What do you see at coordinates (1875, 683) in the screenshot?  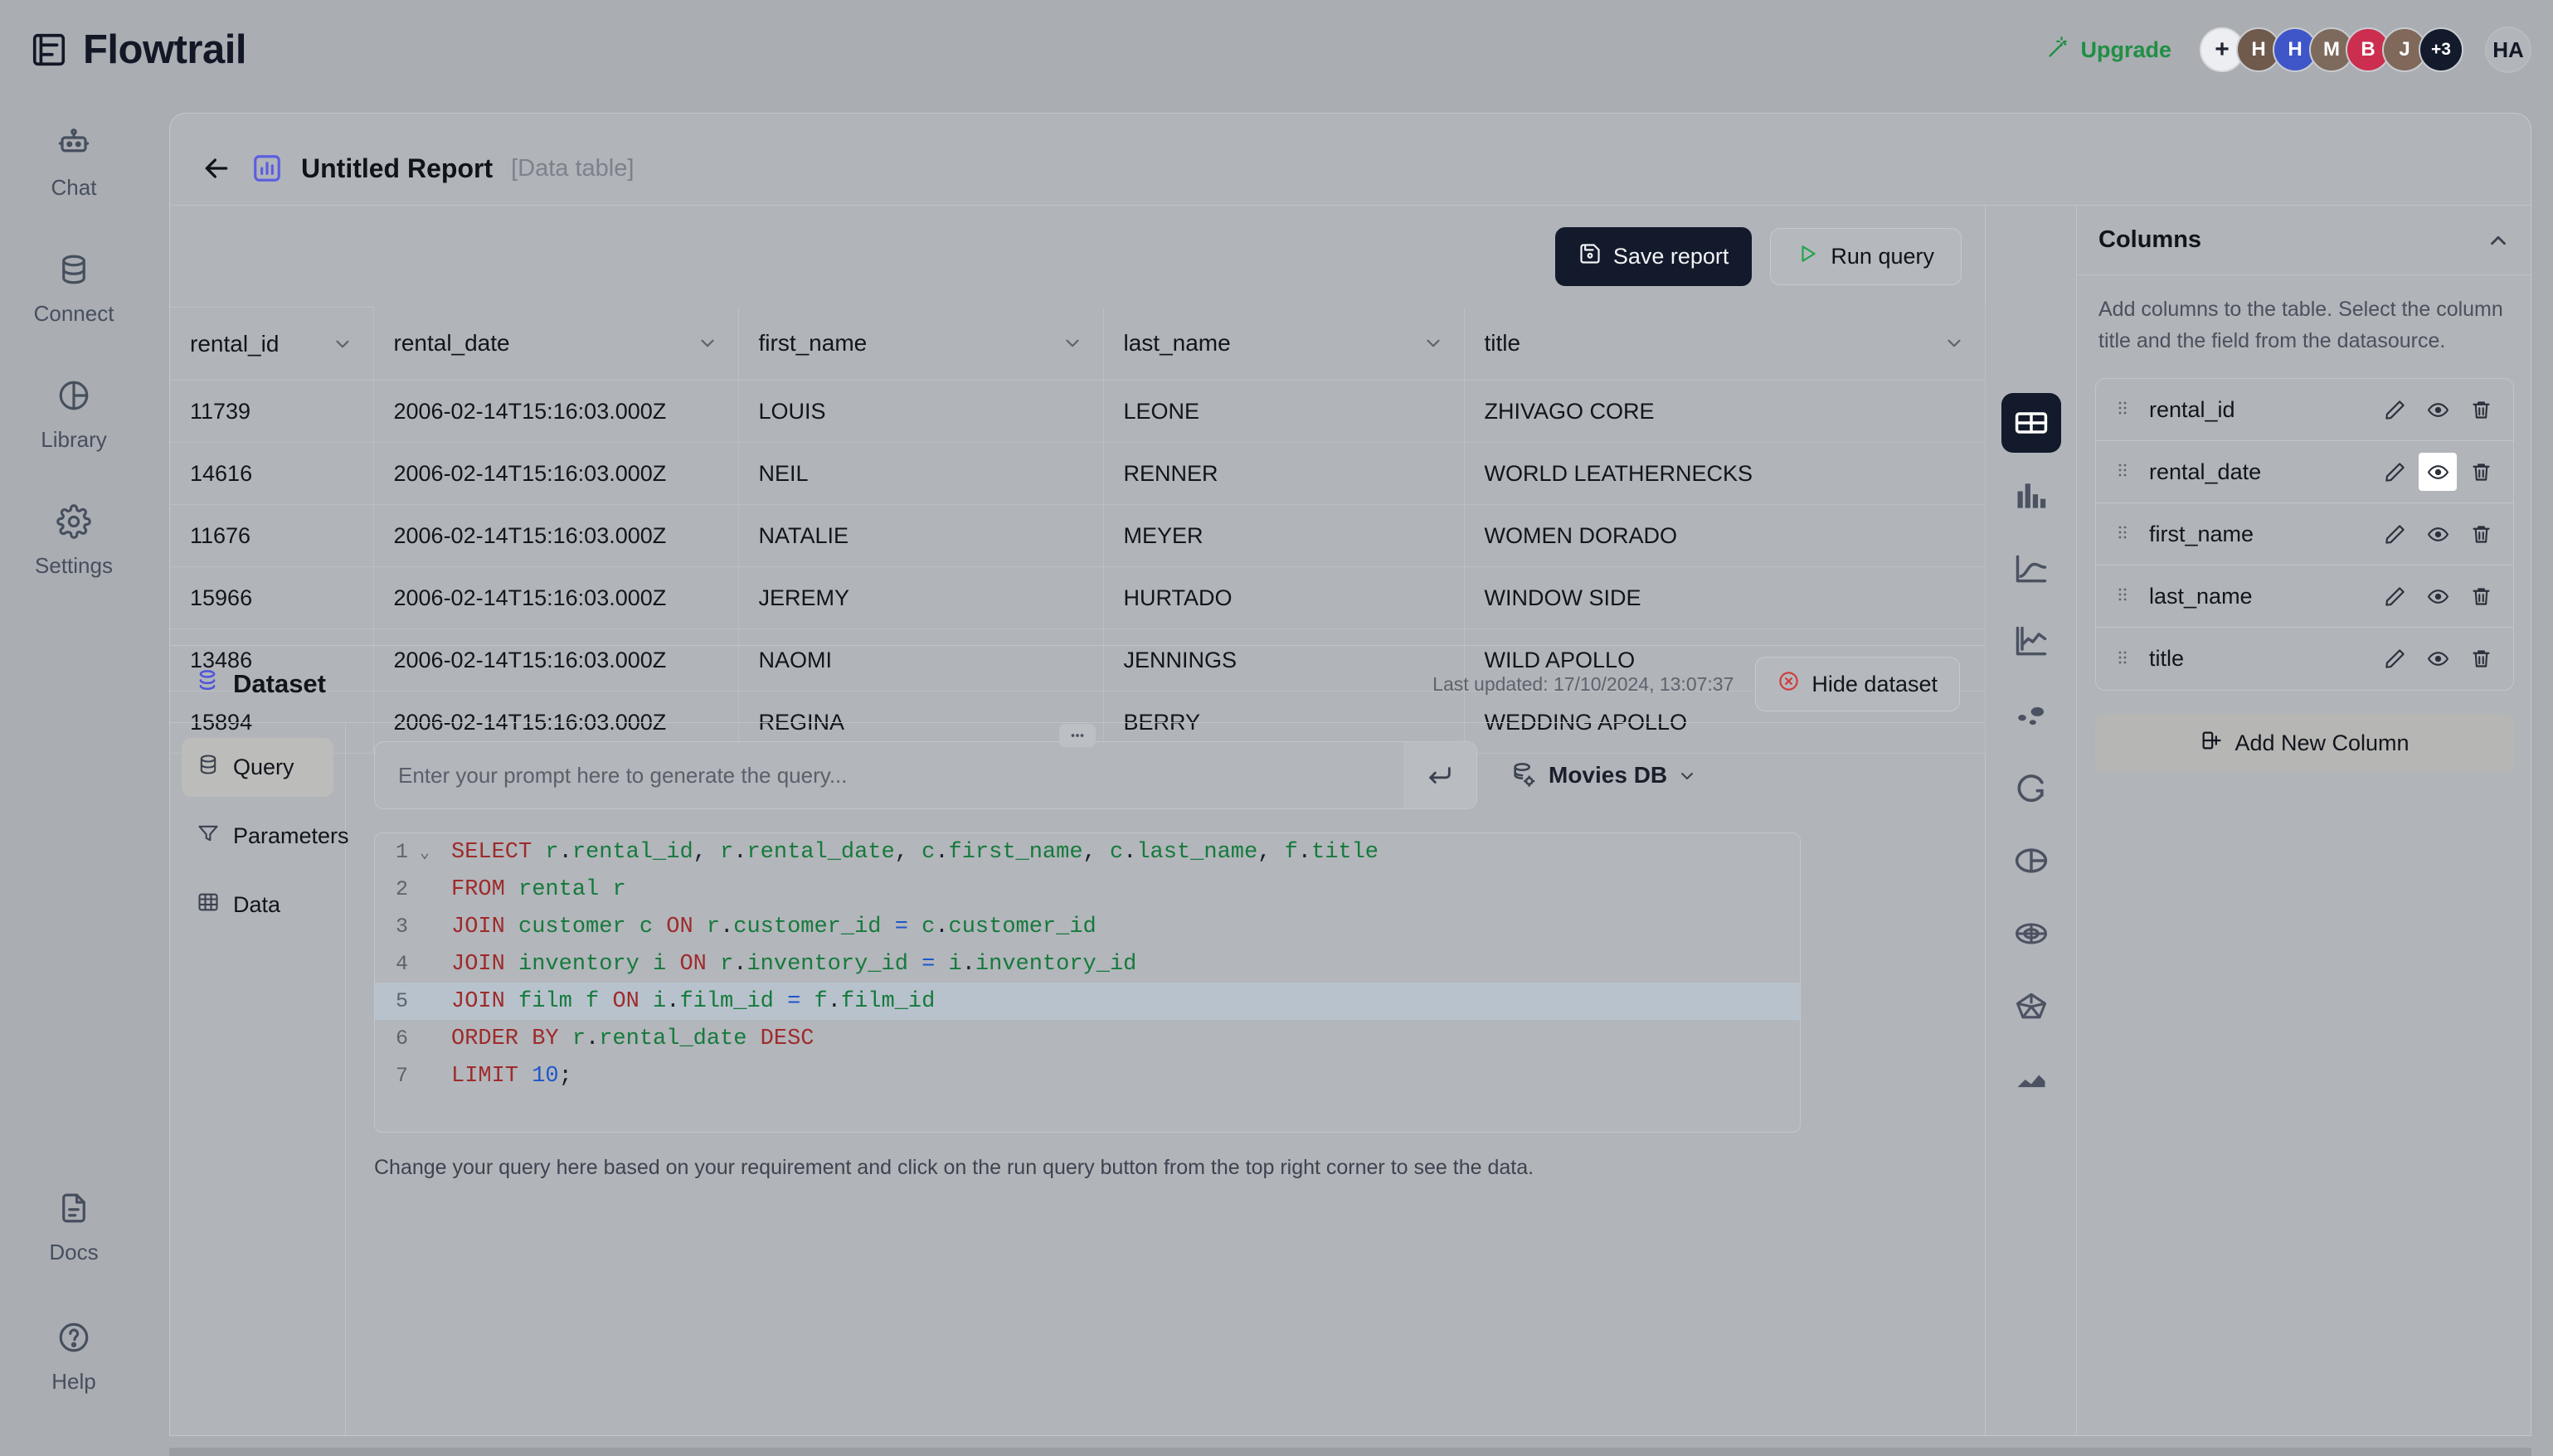 I see `hide-dataset-label: Hide dataset` at bounding box center [1875, 683].